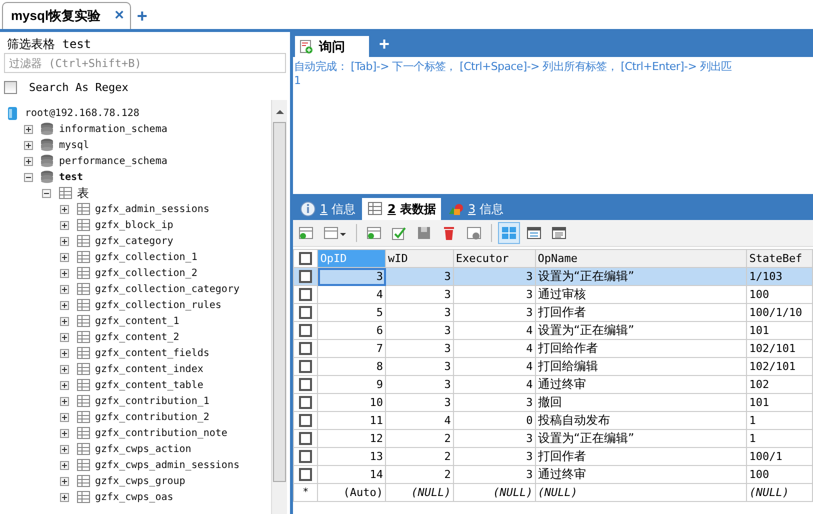 The width and height of the screenshot is (813, 514). What do you see at coordinates (137, 321) in the screenshot?
I see `tree-item: gzfx_content_1` at bounding box center [137, 321].